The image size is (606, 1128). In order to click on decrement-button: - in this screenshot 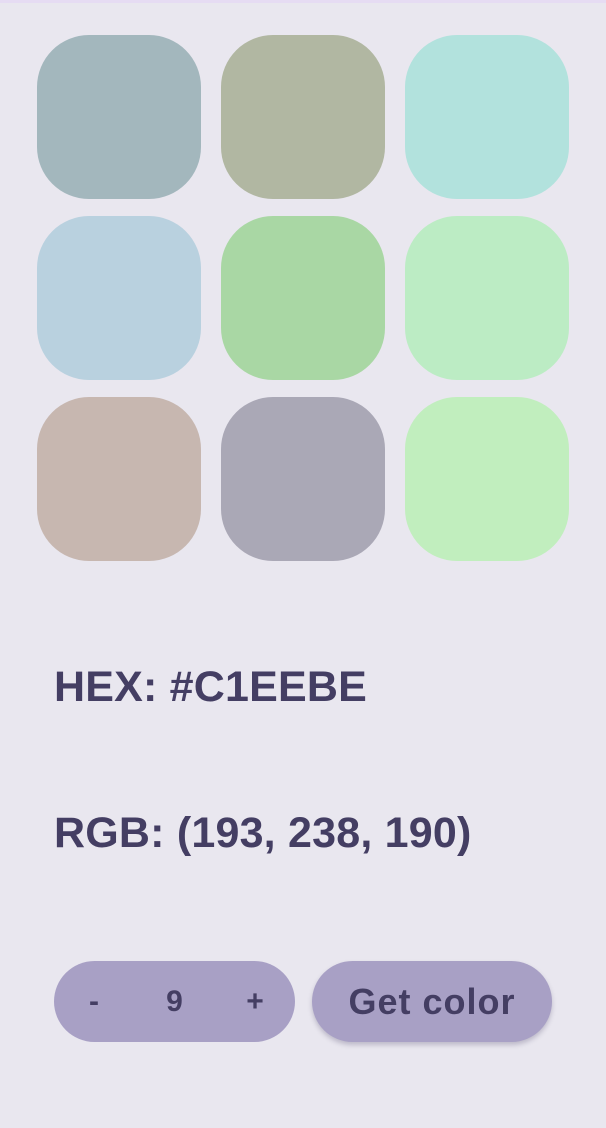, I will do `click(94, 1001)`.